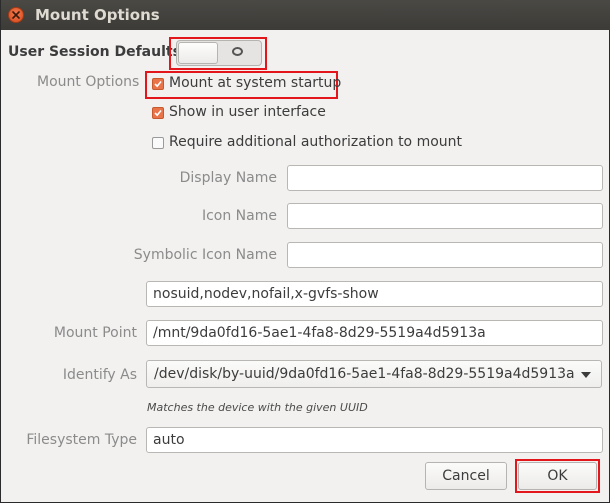 The width and height of the screenshot is (610, 503). What do you see at coordinates (95, 333) in the screenshot?
I see `mount-point-label: Mount Point` at bounding box center [95, 333].